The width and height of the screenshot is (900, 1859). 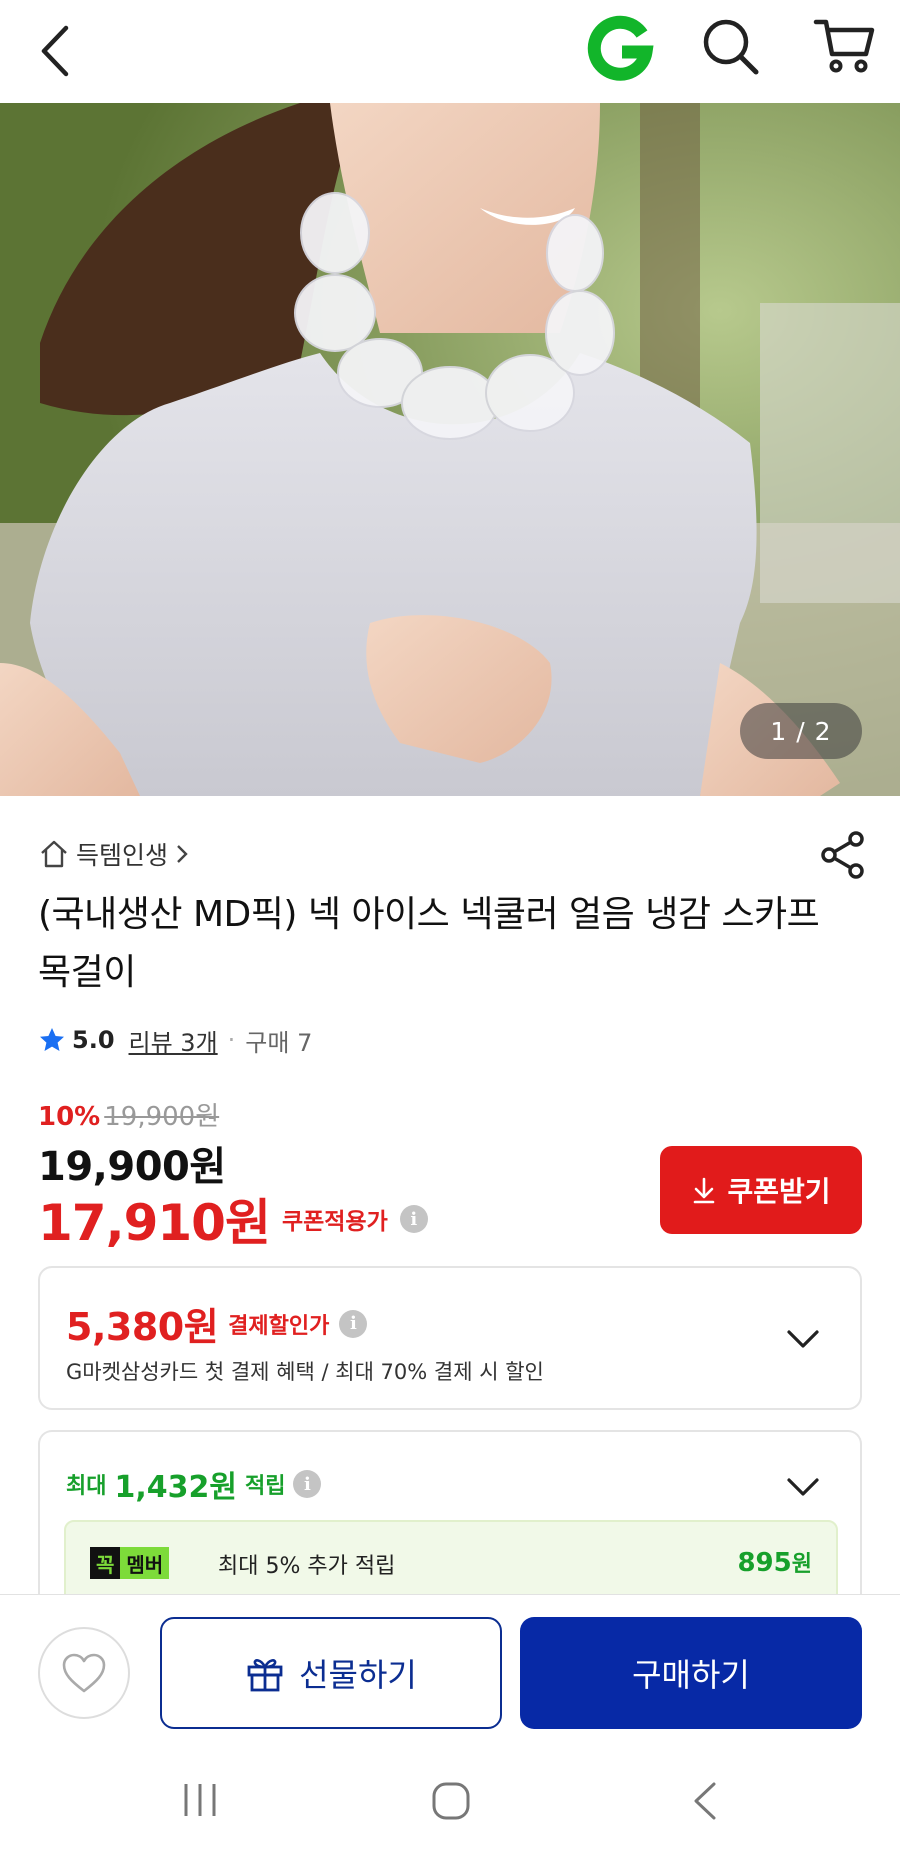 I want to click on back-arrow-icon, so click(x=58, y=51).